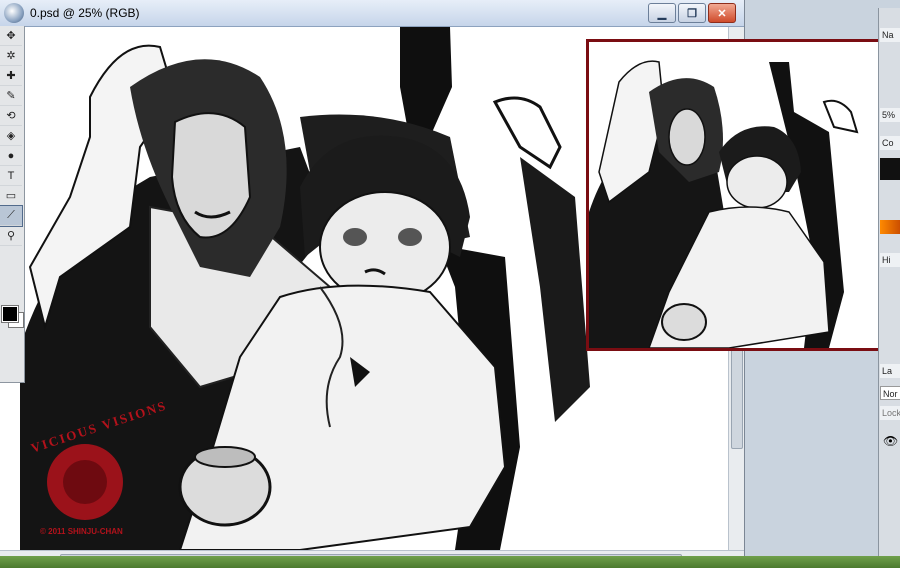 The width and height of the screenshot is (900, 568). Describe the element at coordinates (662, 13) in the screenshot. I see `minimize-button: ▁` at that location.